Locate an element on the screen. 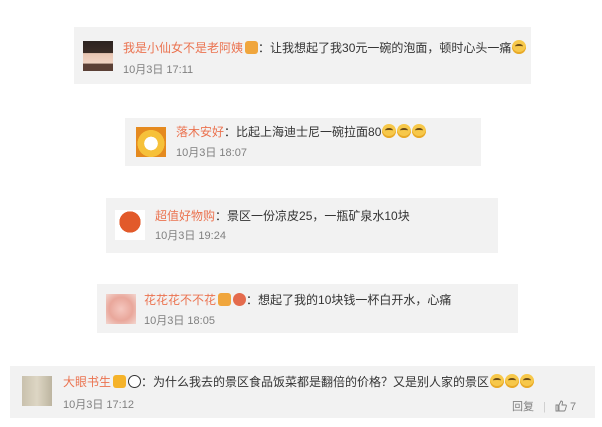  comment-username: 我是小仙女不是老阿姨 is located at coordinates (183, 48).